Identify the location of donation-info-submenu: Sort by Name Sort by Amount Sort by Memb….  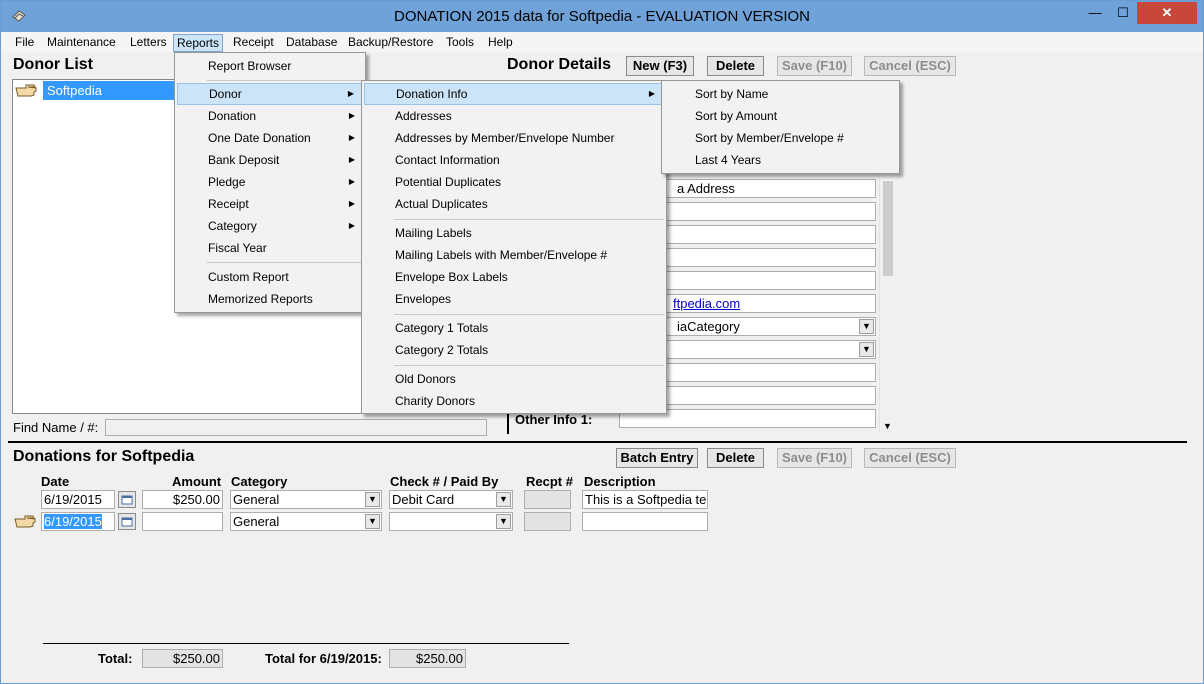
(780, 127).